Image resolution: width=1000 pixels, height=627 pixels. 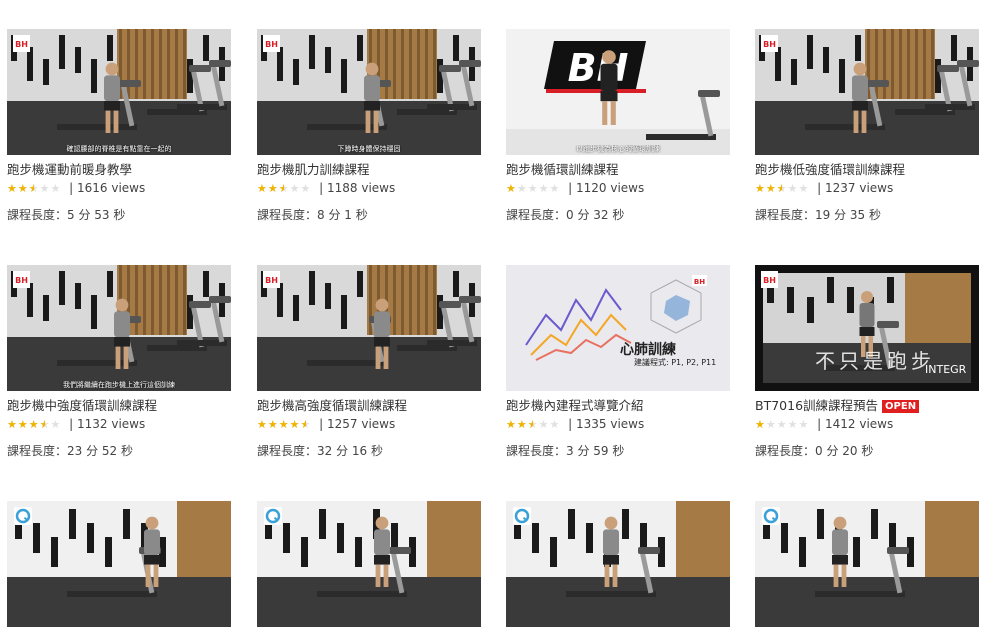 What do you see at coordinates (119, 385) in the screenshot?
I see `subtitle-caption: 我們將繼續在跑步機上進行這個訓練` at bounding box center [119, 385].